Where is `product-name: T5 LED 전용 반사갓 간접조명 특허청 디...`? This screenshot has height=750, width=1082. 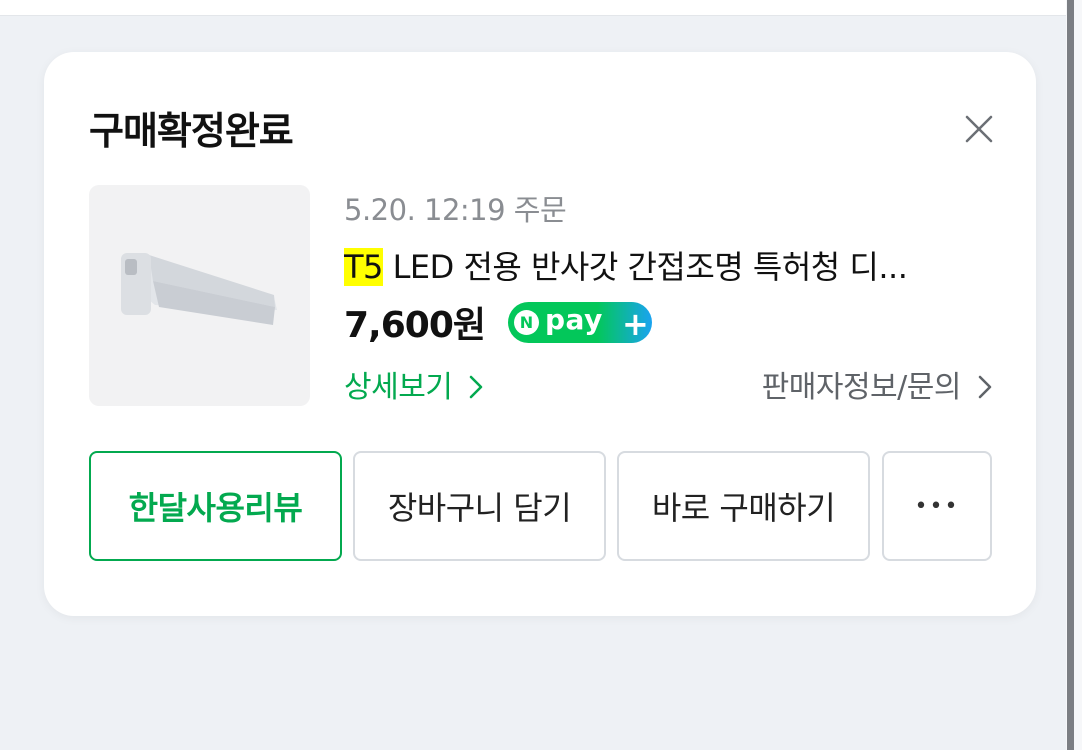
product-name: T5 LED 전용 반사갓 간접조명 특허청 디... is located at coordinates (659, 265).